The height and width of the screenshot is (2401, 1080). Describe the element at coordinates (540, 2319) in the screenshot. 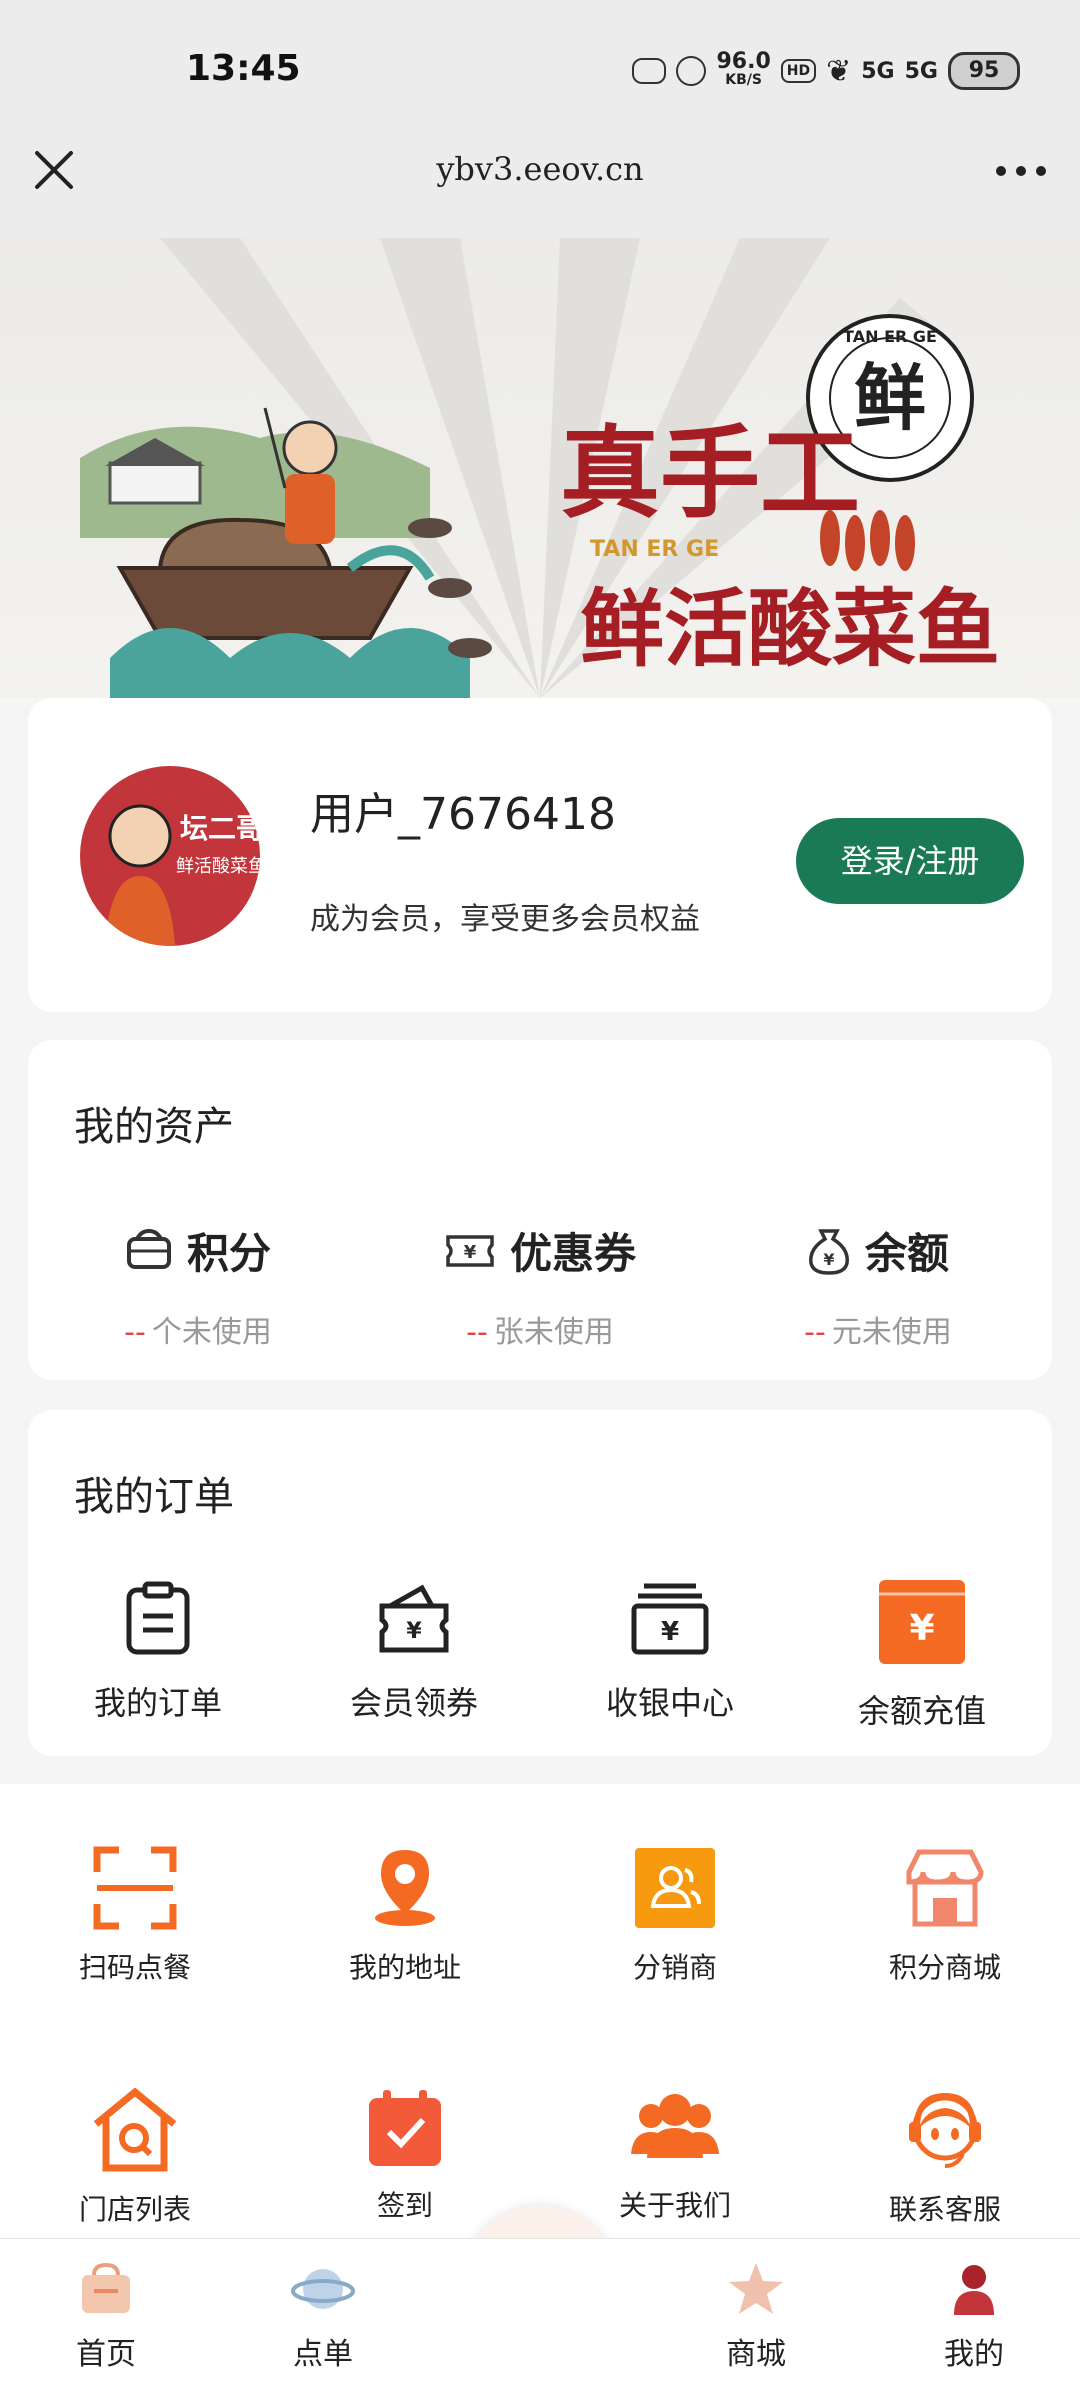

I see `bottom-nav: 首页 点单 商城 我的` at that location.